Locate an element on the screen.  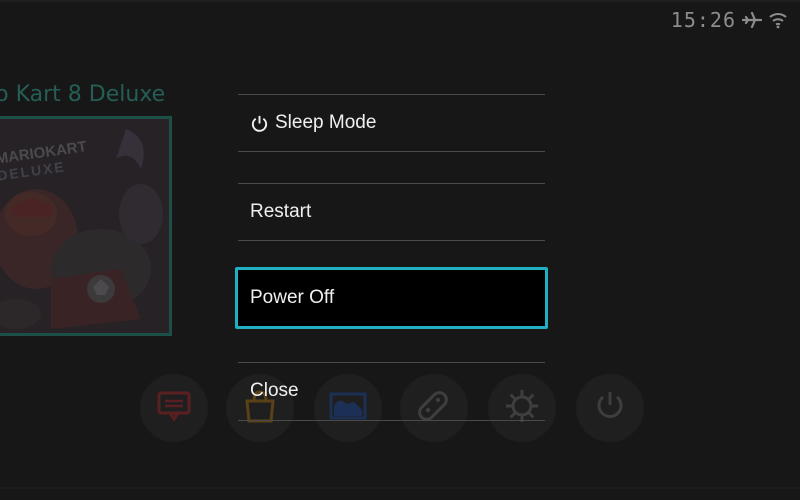
airplane-icon is located at coordinates (752, 20).